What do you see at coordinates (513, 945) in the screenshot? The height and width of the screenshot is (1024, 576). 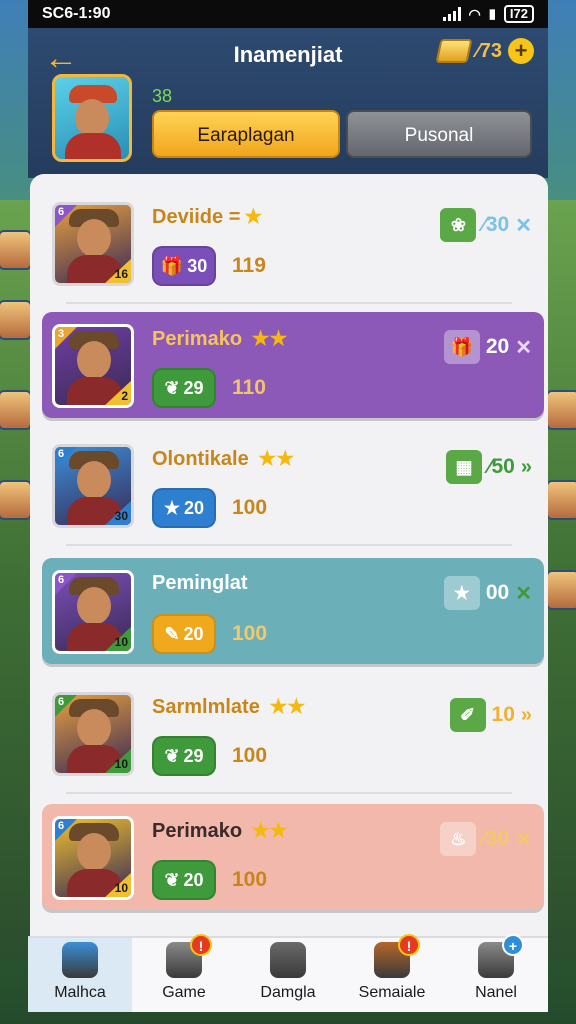 I see `notification-badge: +` at bounding box center [513, 945].